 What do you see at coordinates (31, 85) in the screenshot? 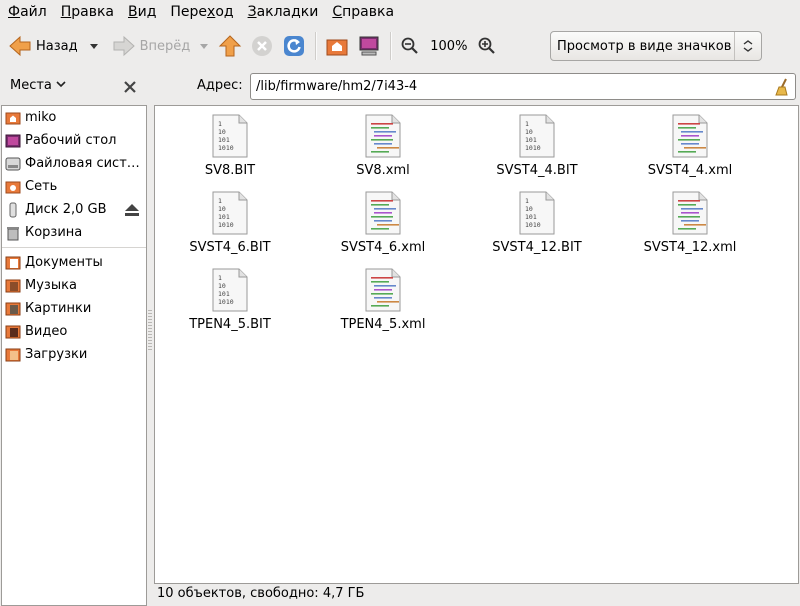
I see `places-title: Места` at bounding box center [31, 85].